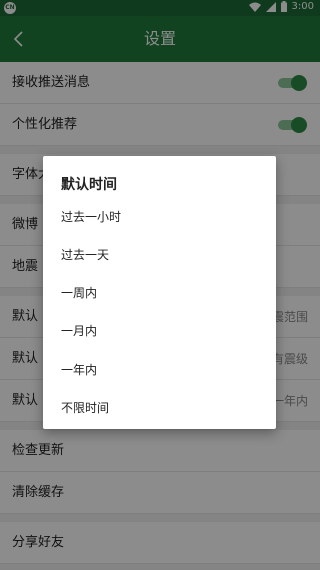 Image resolution: width=320 pixels, height=570 pixels. What do you see at coordinates (79, 369) in the screenshot?
I see `dialog-option: 一年内` at bounding box center [79, 369].